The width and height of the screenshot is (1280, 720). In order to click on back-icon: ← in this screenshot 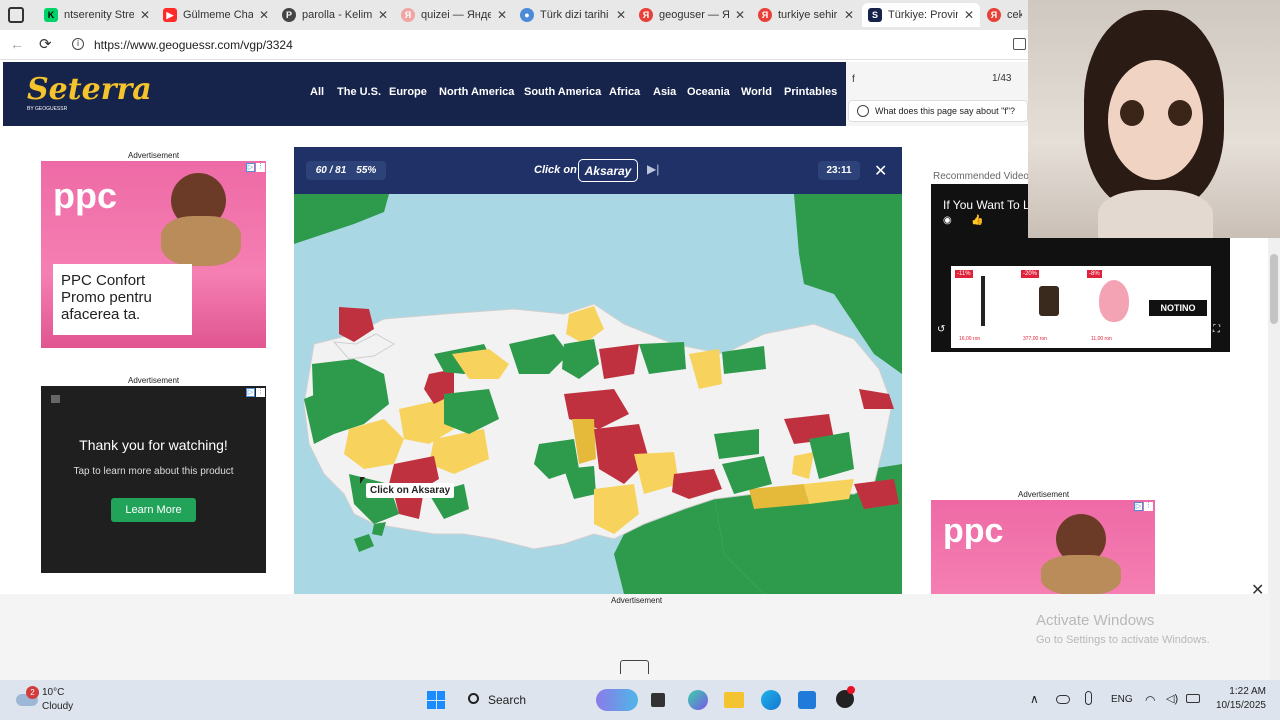, I will do `click(17, 44)`.